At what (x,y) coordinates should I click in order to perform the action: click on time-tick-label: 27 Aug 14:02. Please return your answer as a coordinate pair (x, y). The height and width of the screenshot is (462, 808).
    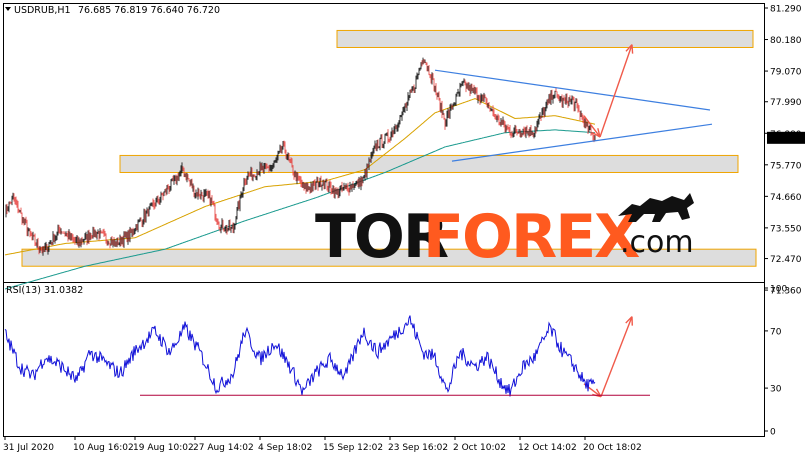
    Looking at the image, I should click on (223, 448).